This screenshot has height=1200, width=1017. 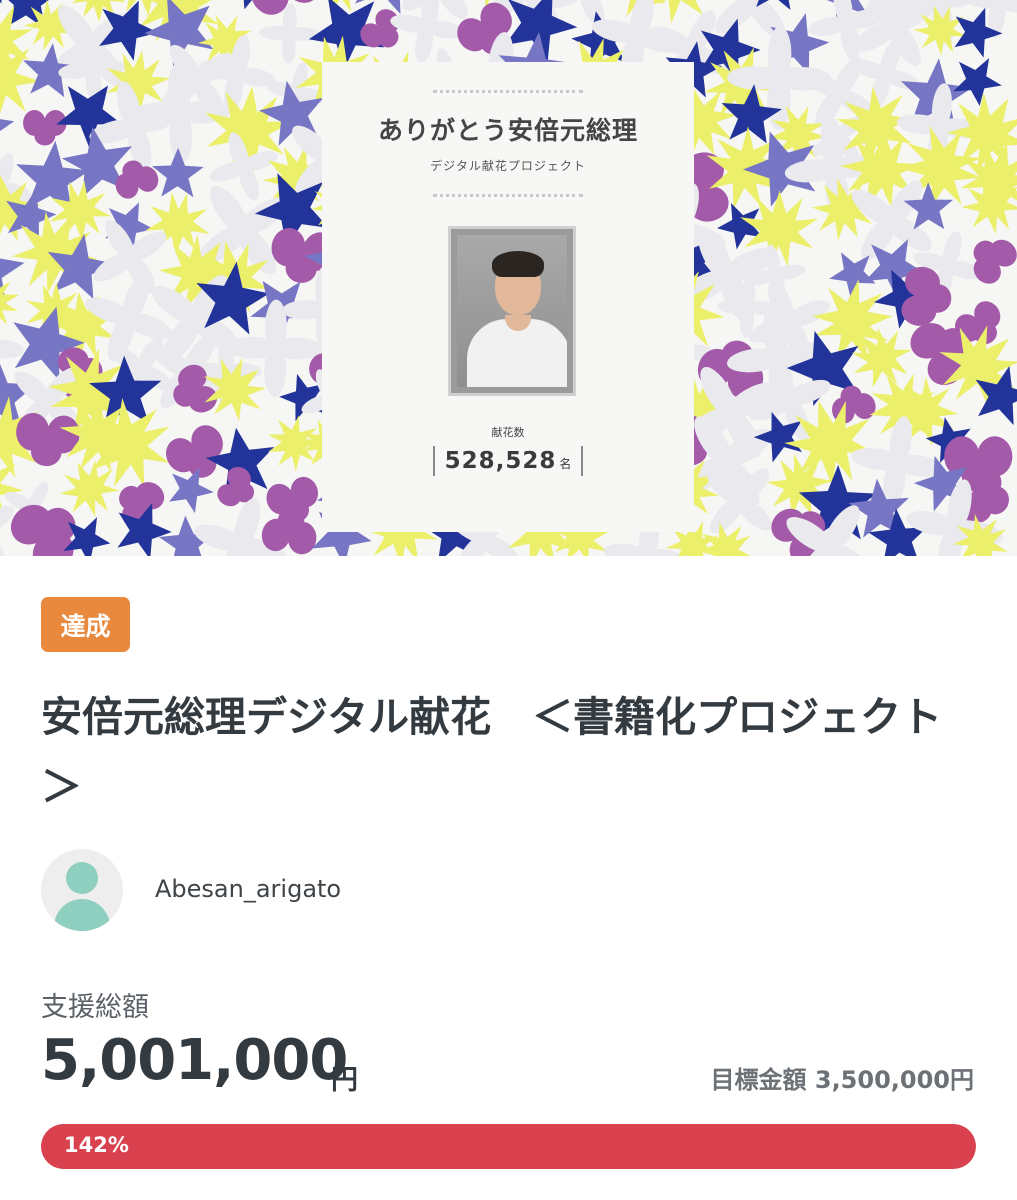 I want to click on hero-title-card: ありがとう安倍元総理 デジタル献花プロジェクト, so click(x=508, y=143).